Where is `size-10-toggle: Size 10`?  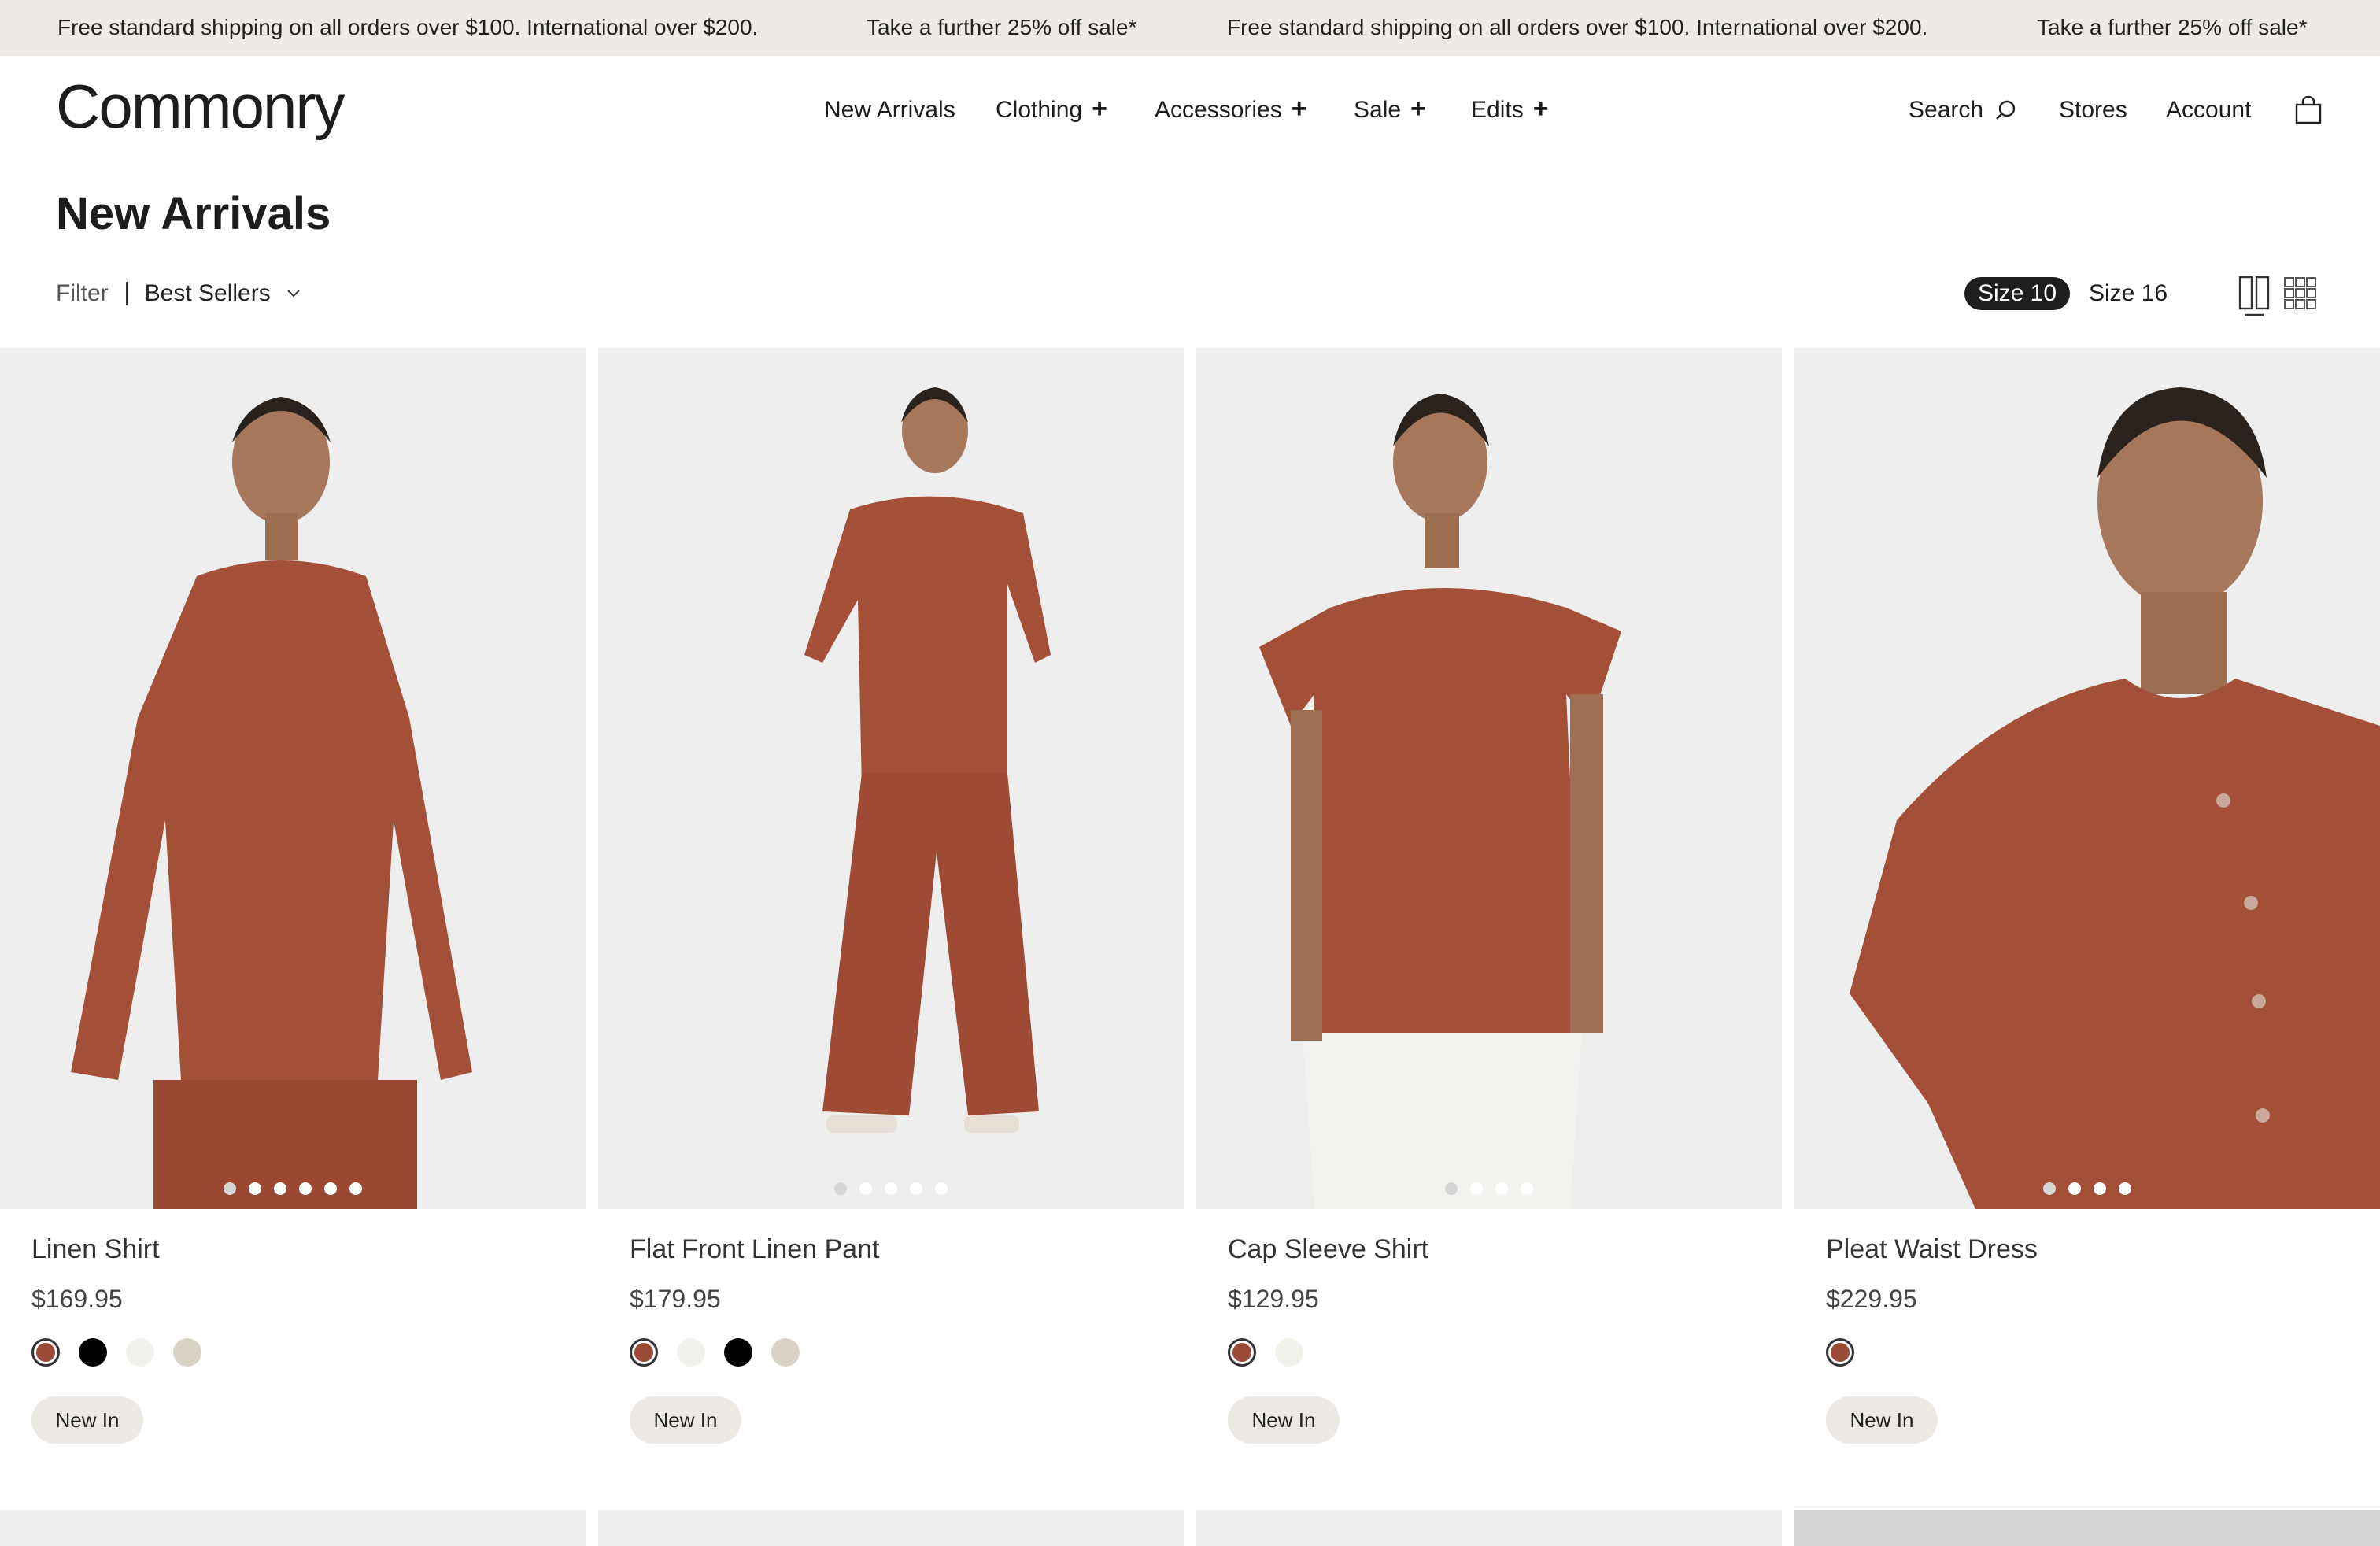
size-10-toggle: Size 10 is located at coordinates (2017, 293).